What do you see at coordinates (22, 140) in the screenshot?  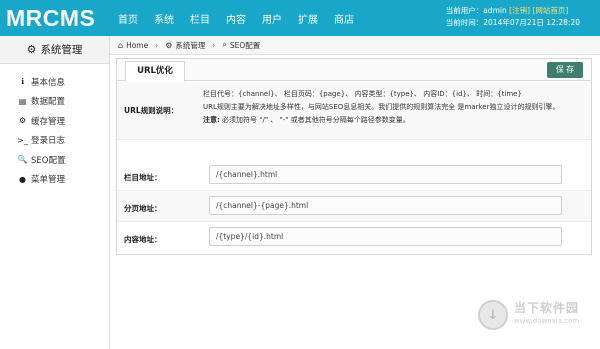 I see `terminal-icon: >_` at bounding box center [22, 140].